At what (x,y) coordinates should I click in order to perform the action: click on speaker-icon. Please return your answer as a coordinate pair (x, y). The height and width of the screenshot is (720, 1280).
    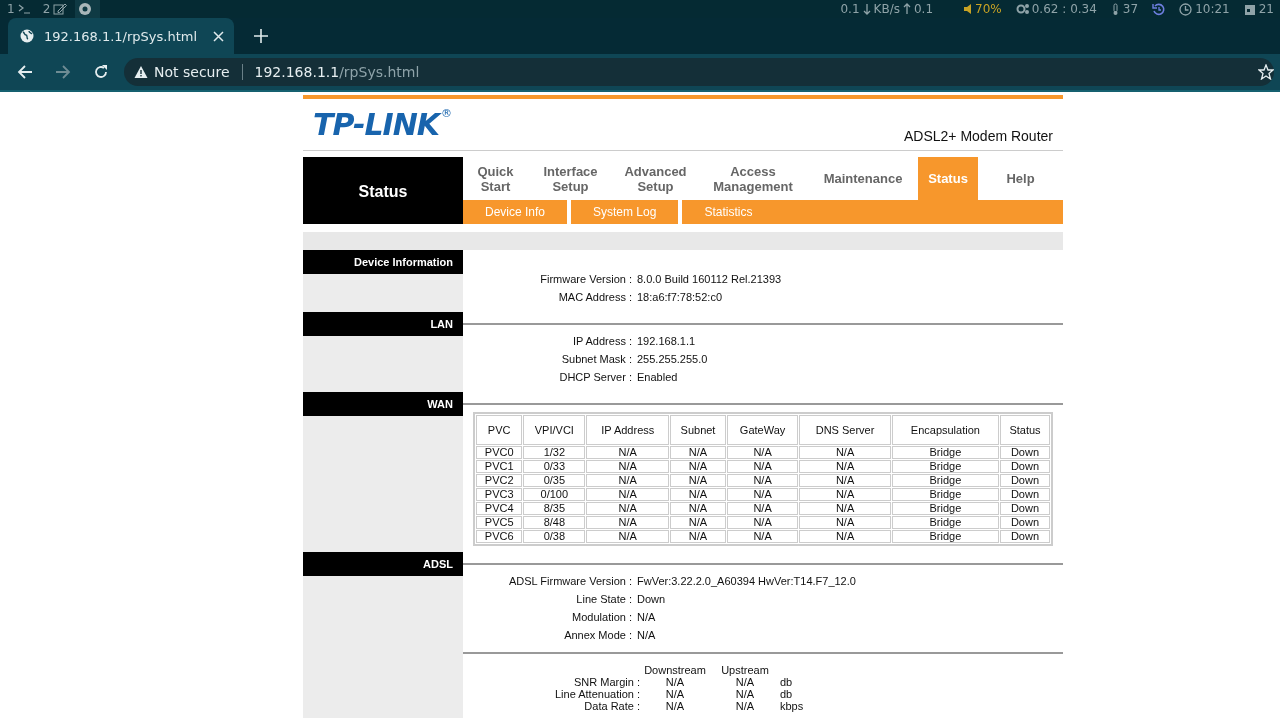
    Looking at the image, I should click on (968, 9).